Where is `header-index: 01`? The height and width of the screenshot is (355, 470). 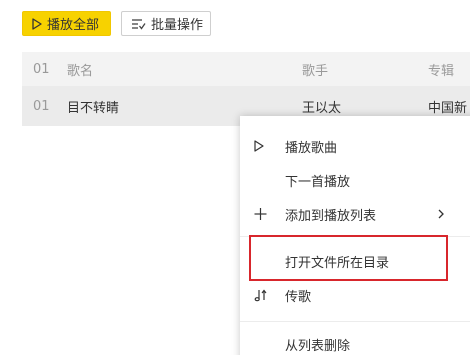
header-index: 01 is located at coordinates (41, 69).